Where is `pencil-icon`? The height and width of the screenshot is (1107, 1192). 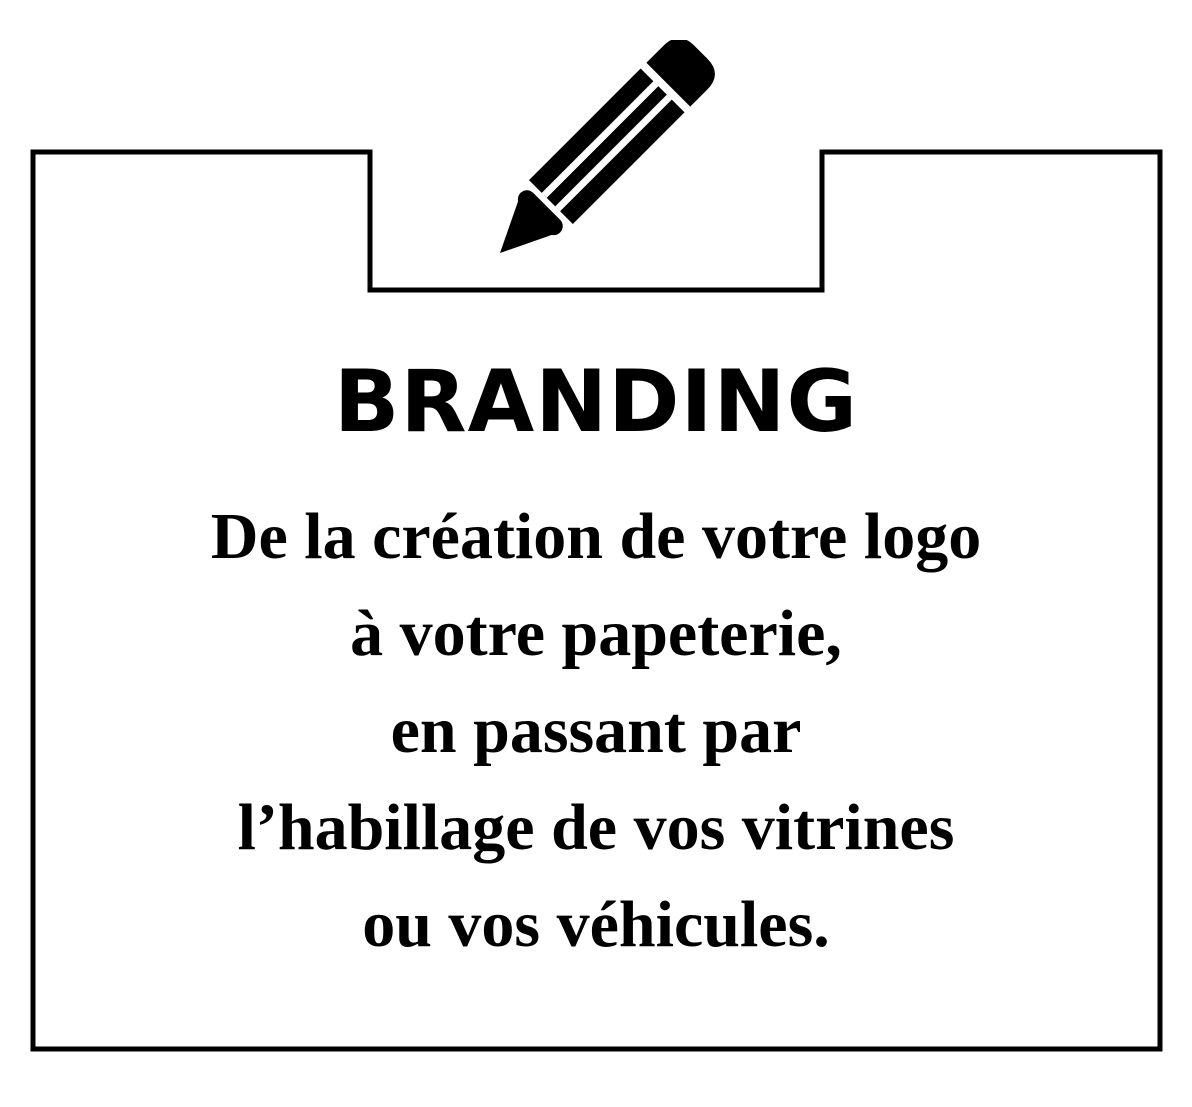 pencil-icon is located at coordinates (607, 146).